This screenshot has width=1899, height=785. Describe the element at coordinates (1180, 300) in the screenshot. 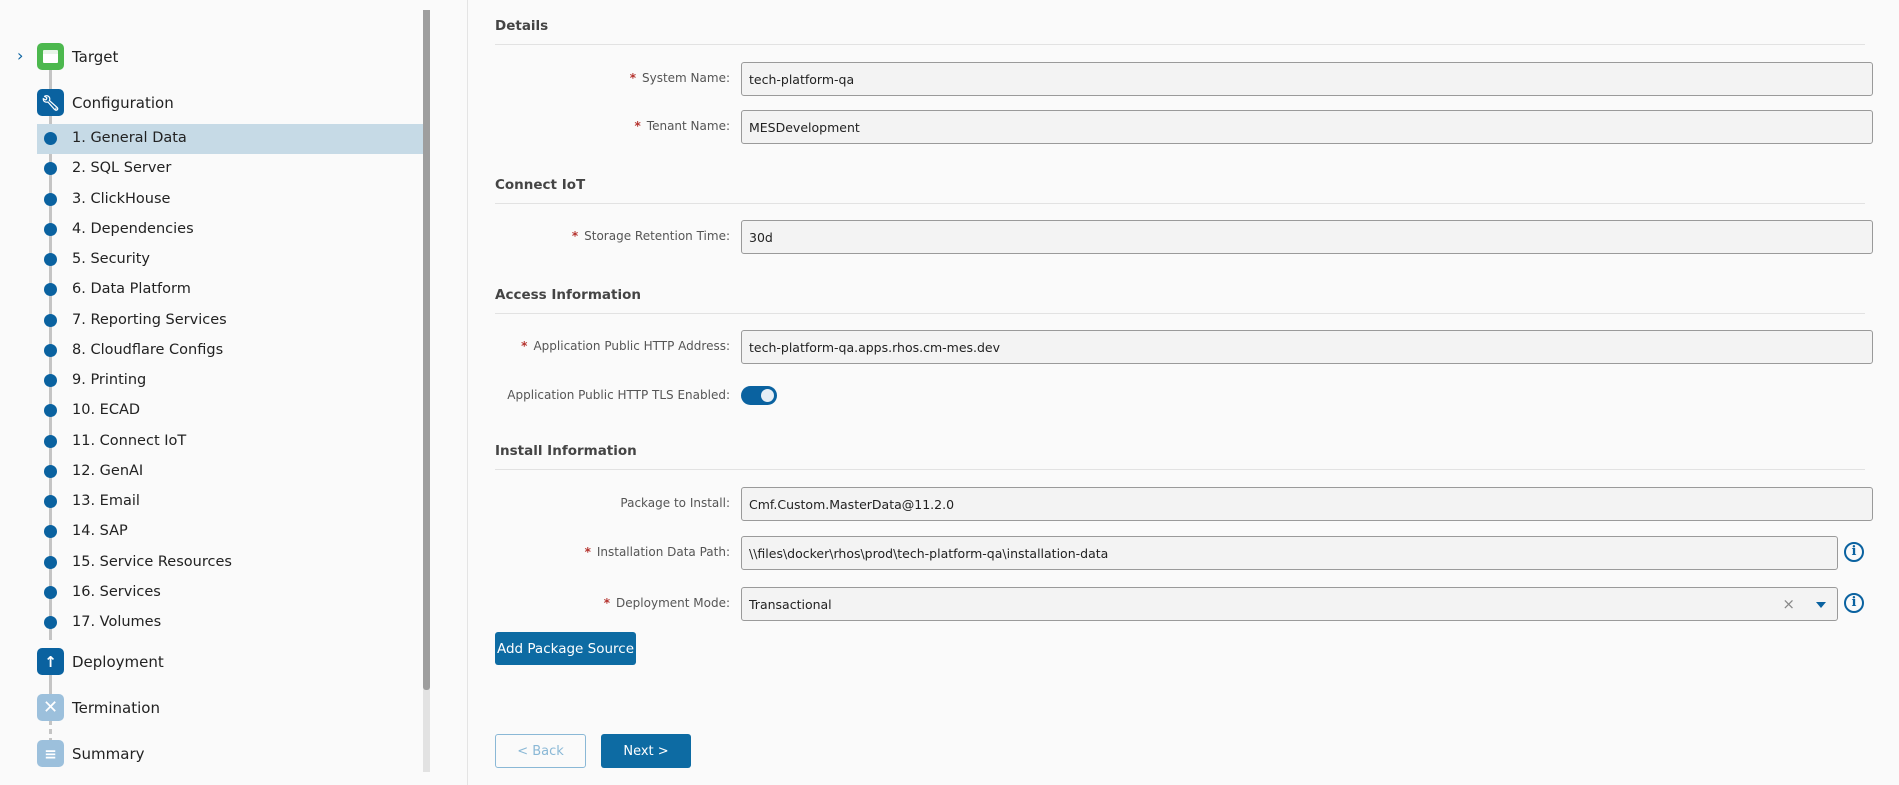

I see `section-access-title: Access Information` at that location.